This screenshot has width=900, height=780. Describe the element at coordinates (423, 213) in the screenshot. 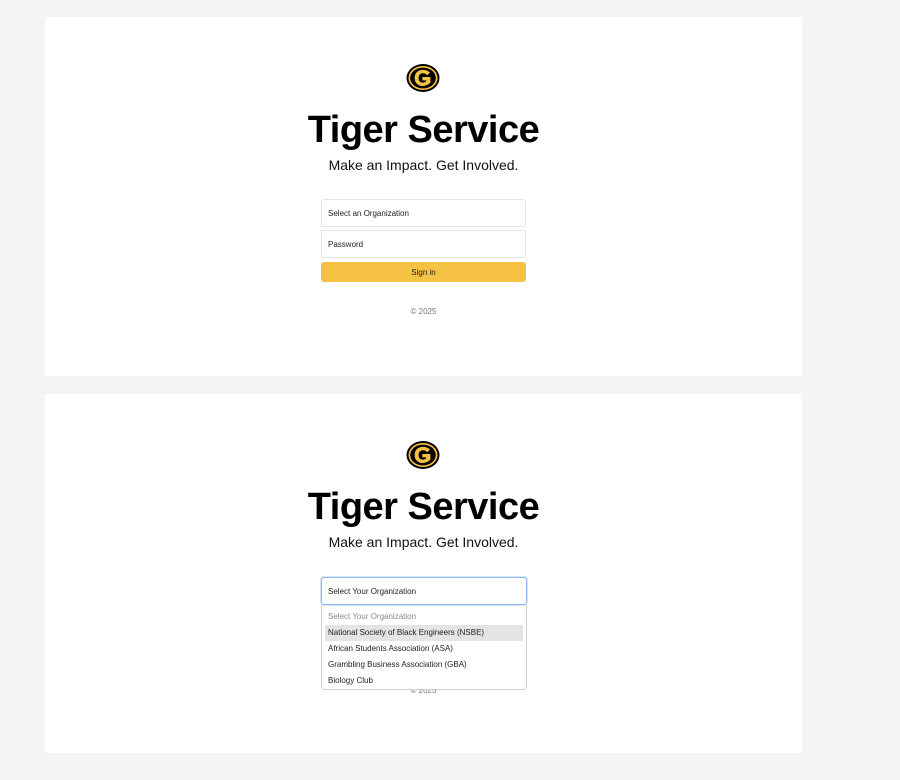

I see `organization-select: Select an Organization` at that location.